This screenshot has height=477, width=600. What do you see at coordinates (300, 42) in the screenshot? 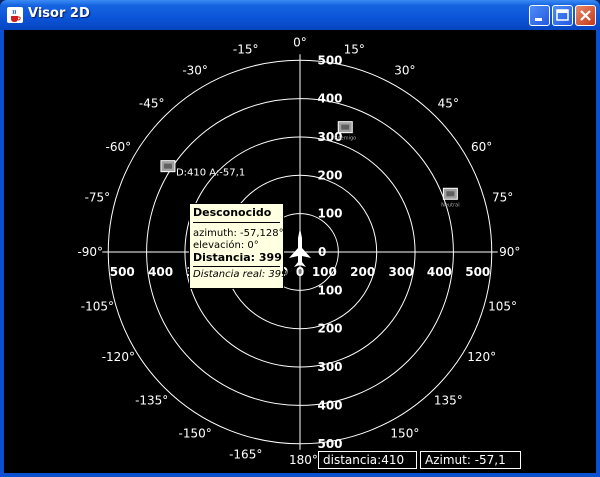
I see `angle-label: 0°` at bounding box center [300, 42].